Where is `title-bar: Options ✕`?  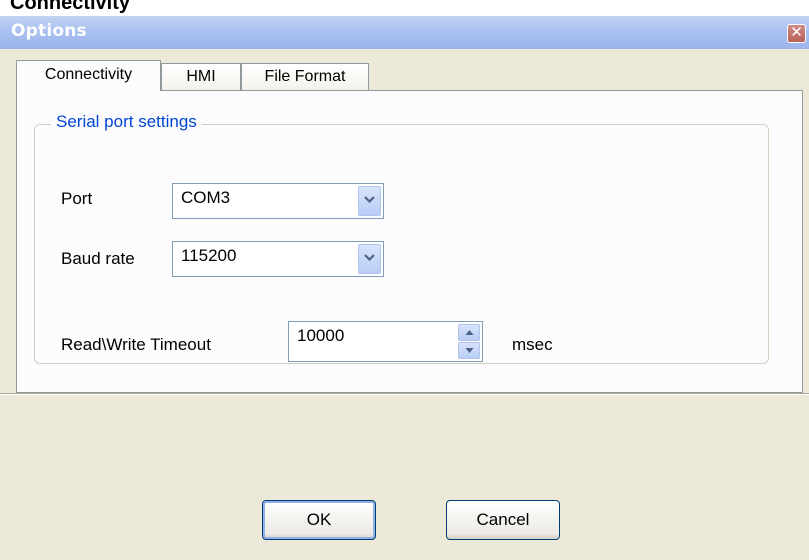
title-bar: Options ✕ is located at coordinates (404, 32).